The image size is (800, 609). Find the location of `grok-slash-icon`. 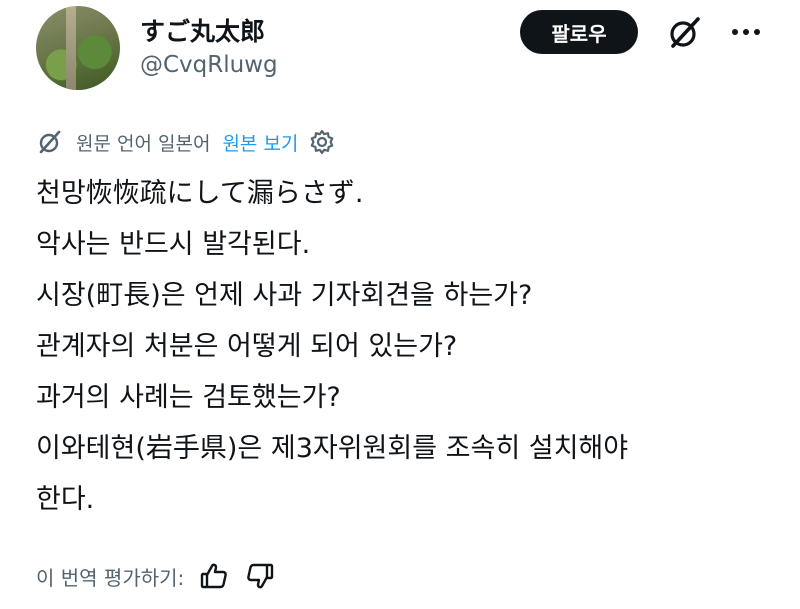

grok-slash-icon is located at coordinates (685, 33).